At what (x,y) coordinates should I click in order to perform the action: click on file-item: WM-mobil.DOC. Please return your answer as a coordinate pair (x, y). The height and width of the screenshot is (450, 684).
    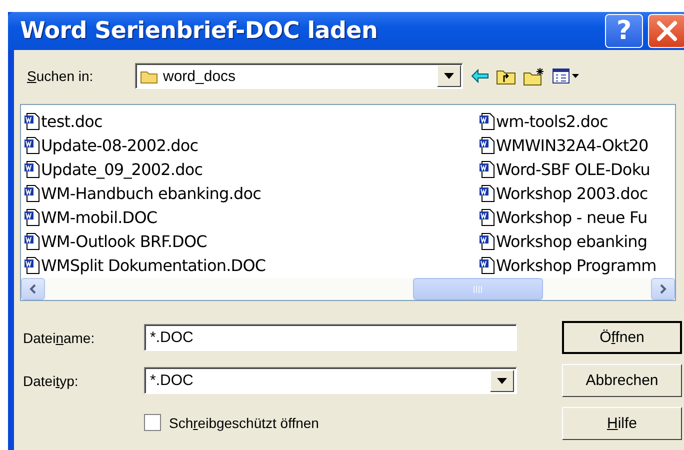
    Looking at the image, I should click on (251, 217).